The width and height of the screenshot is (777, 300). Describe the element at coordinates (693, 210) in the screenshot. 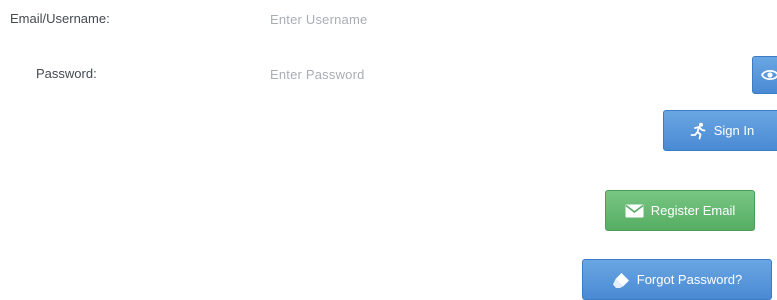

I see `register-email-label: Register Email` at that location.